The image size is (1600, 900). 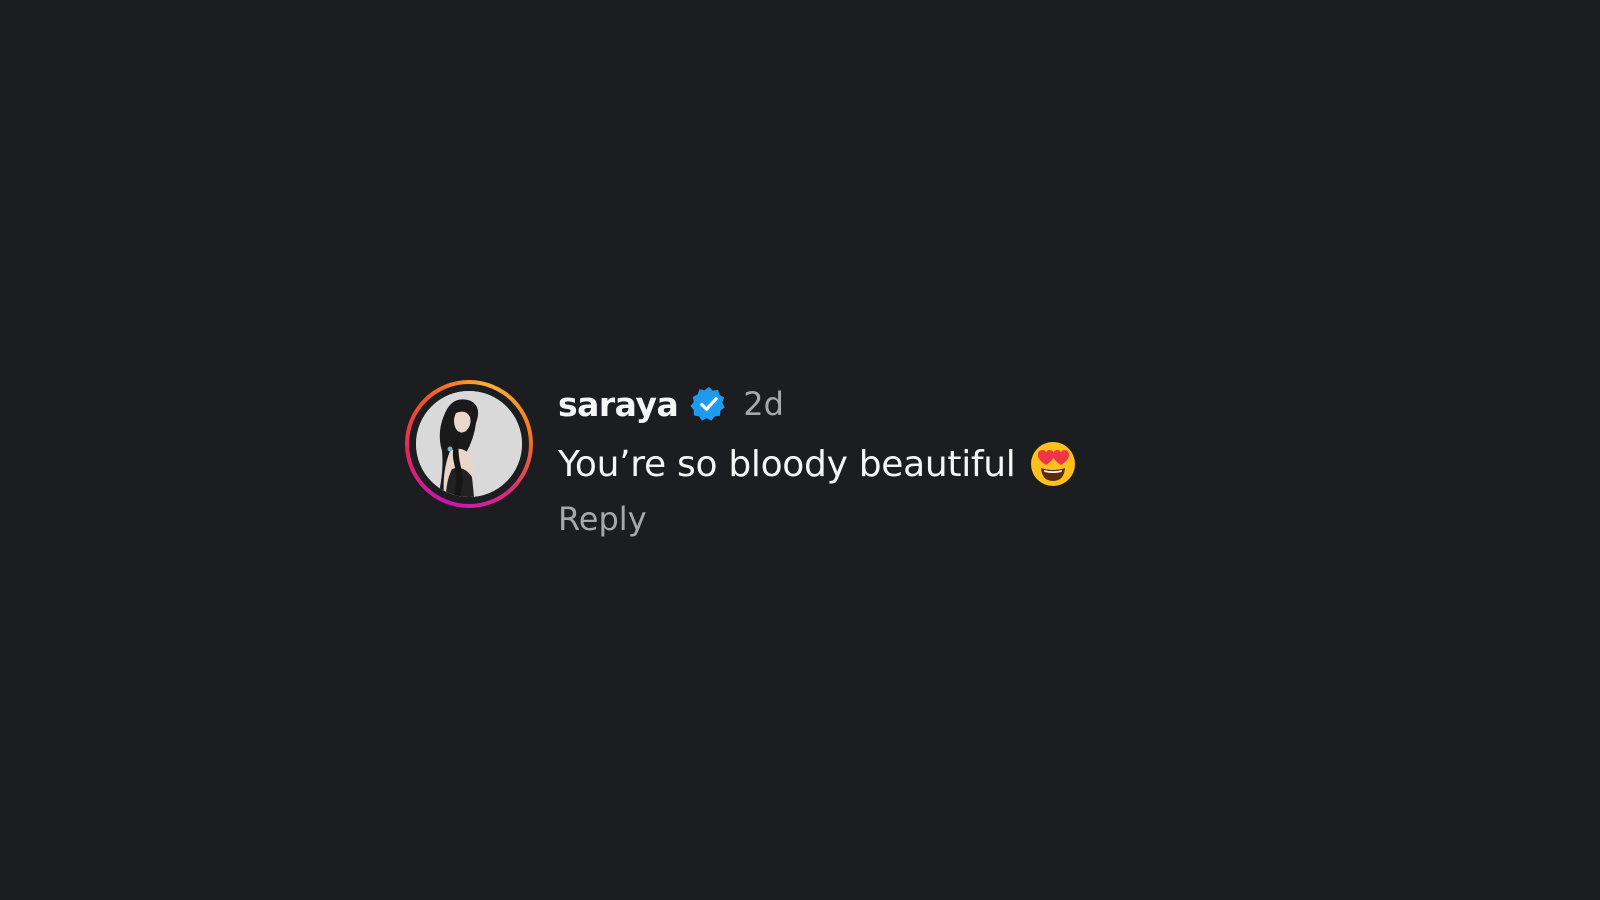 What do you see at coordinates (602, 519) in the screenshot?
I see `reply-button: Reply` at bounding box center [602, 519].